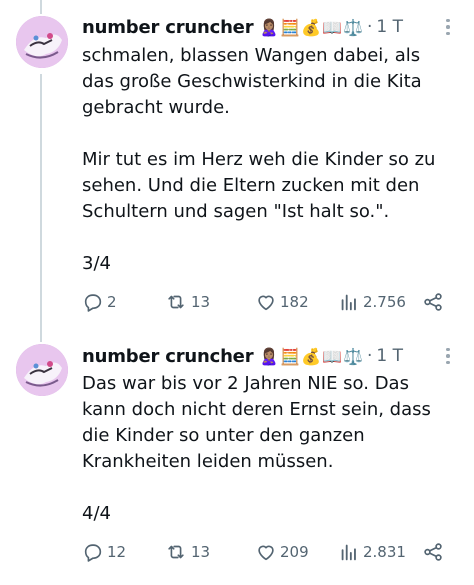 This screenshot has height=585, width=474. I want to click on text-line: sehen. Und die Eltern zucken mit den, so click(251, 185).